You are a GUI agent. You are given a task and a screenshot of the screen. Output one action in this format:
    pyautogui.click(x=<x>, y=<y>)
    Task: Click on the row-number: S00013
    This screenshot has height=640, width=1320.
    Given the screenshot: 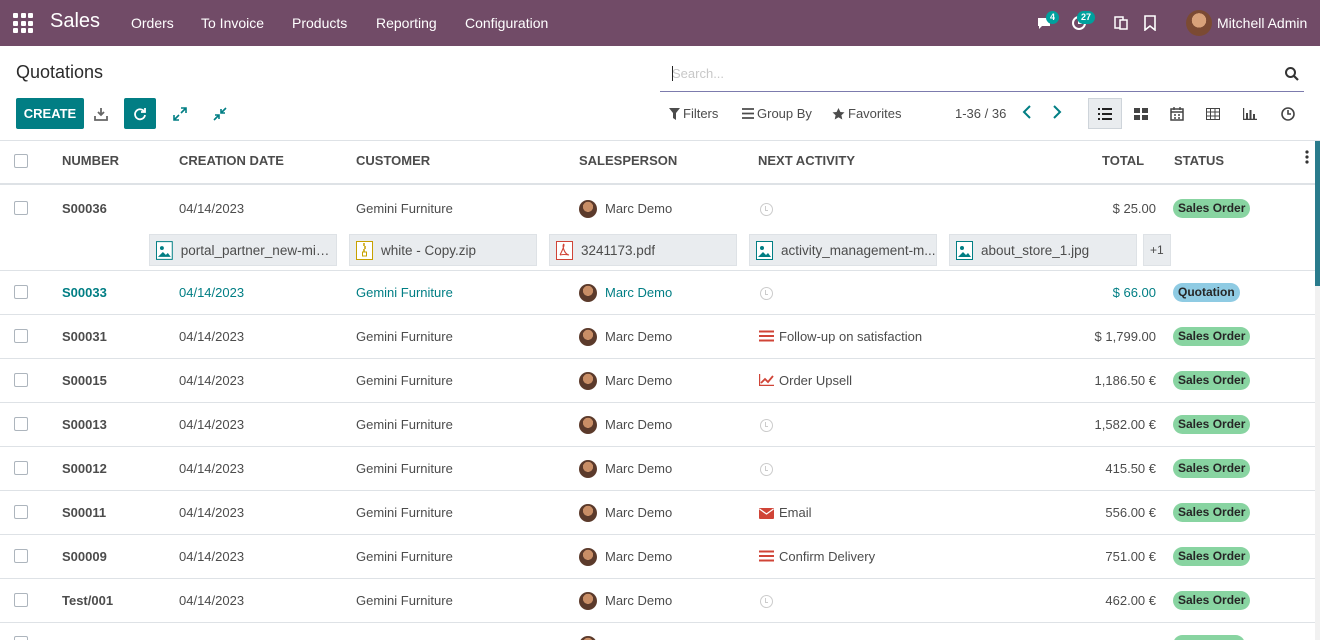 What is the action you would take?
    pyautogui.click(x=84, y=424)
    